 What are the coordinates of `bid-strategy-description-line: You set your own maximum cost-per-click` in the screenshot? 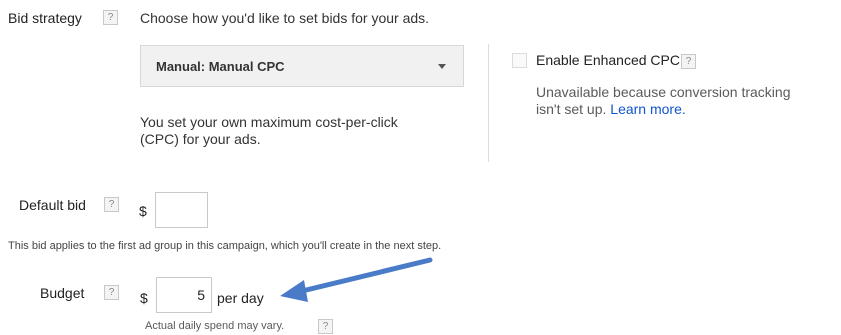 It's located at (269, 122).